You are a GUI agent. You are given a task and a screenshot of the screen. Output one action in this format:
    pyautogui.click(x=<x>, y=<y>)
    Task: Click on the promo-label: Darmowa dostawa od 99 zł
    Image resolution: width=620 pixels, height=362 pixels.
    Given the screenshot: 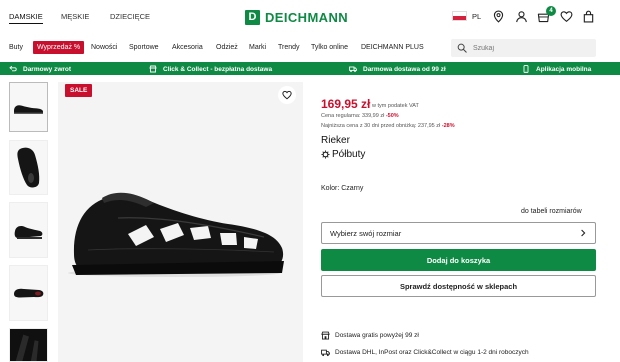 What is the action you would take?
    pyautogui.click(x=404, y=69)
    